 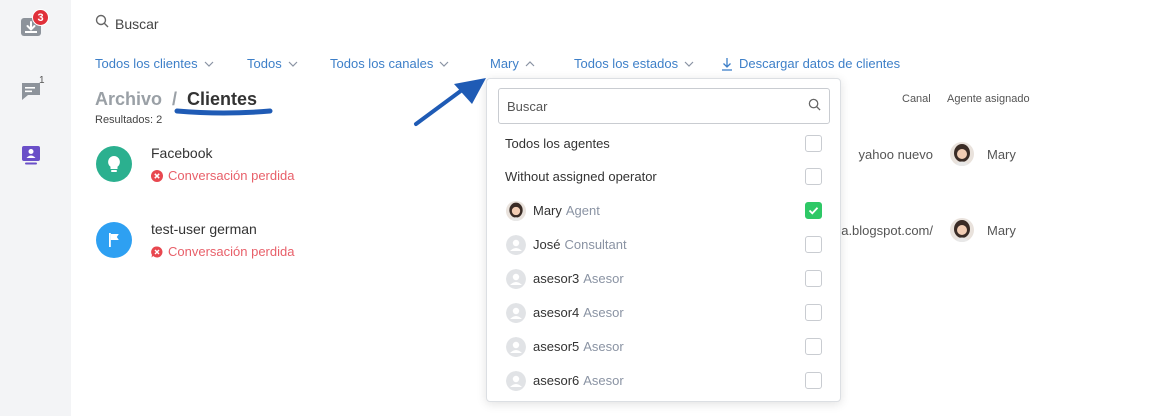 I want to click on download-icon, so click(x=727, y=64).